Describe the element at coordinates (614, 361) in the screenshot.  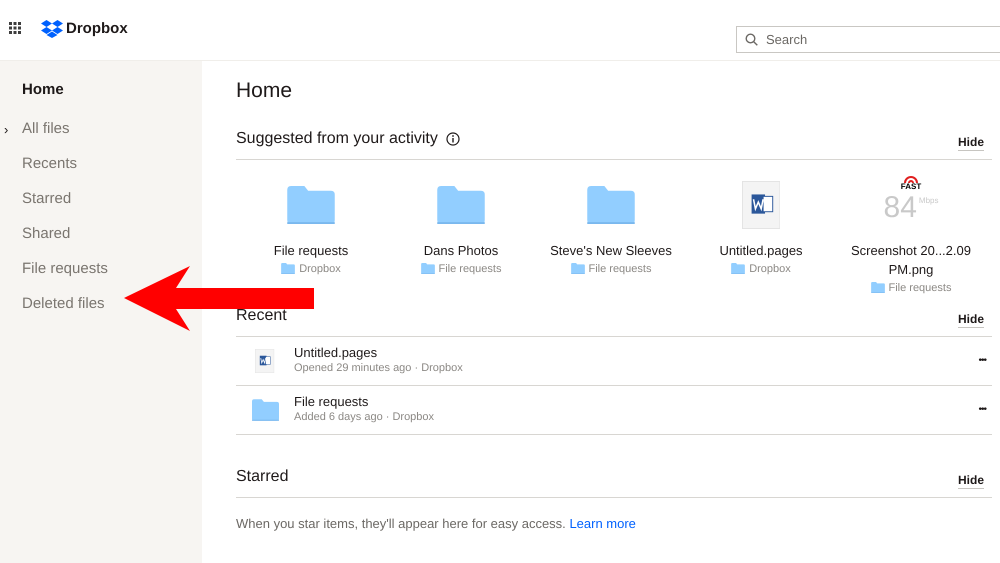
I see `recent-row: Untitled.pages Opened 29 minutes ago · Dropbox •••` at that location.